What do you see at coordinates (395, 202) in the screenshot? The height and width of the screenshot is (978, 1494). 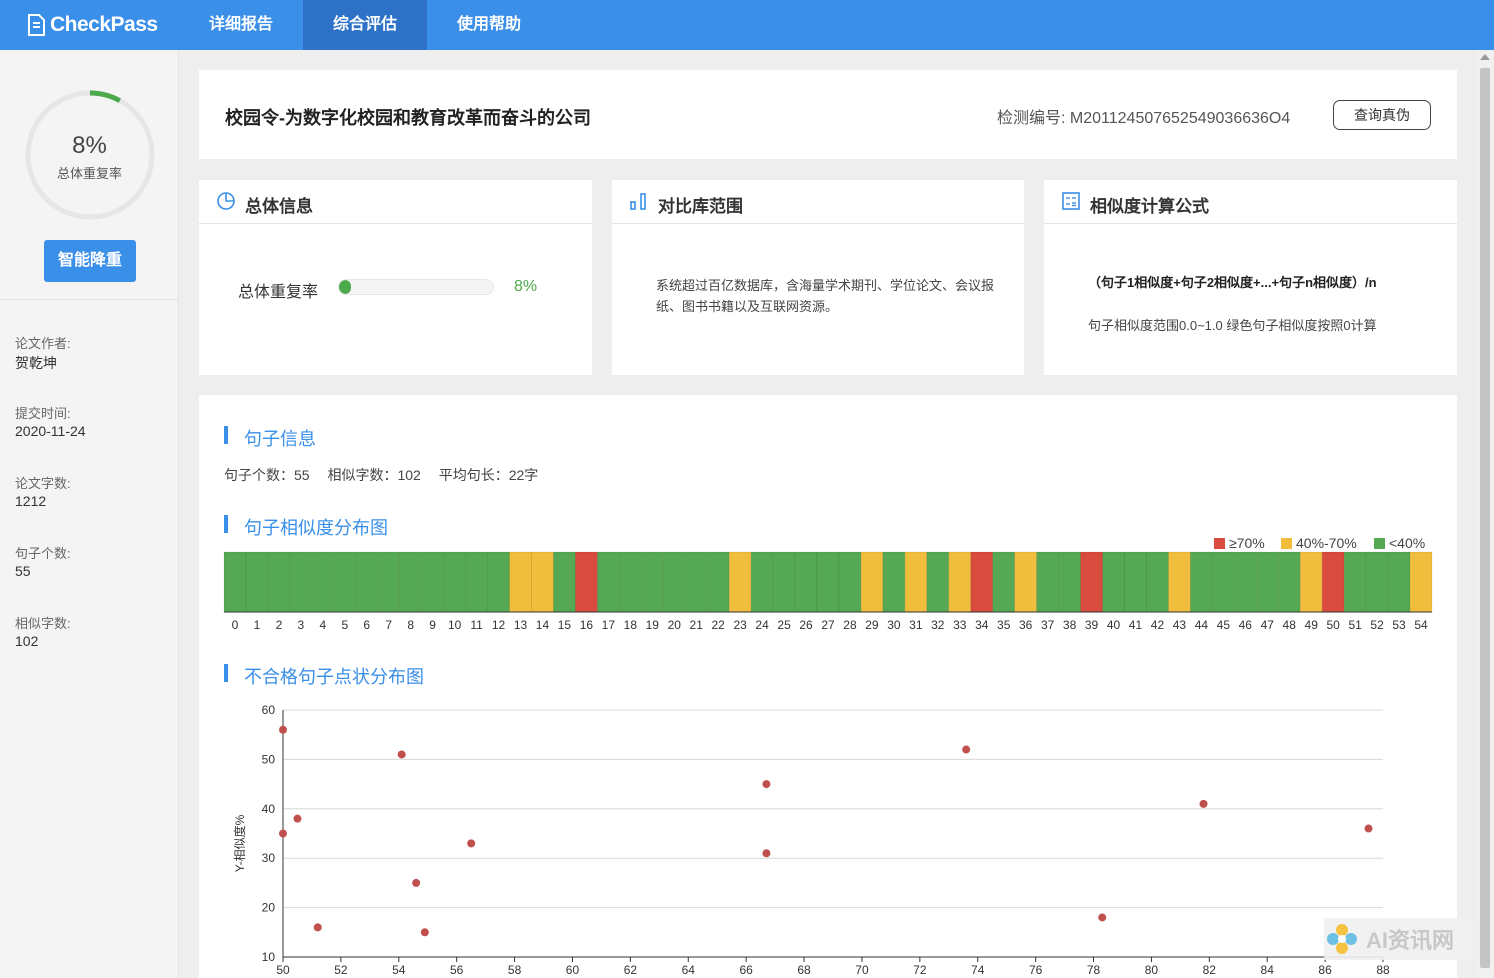 I see `summary-card-header: 总体信息` at bounding box center [395, 202].